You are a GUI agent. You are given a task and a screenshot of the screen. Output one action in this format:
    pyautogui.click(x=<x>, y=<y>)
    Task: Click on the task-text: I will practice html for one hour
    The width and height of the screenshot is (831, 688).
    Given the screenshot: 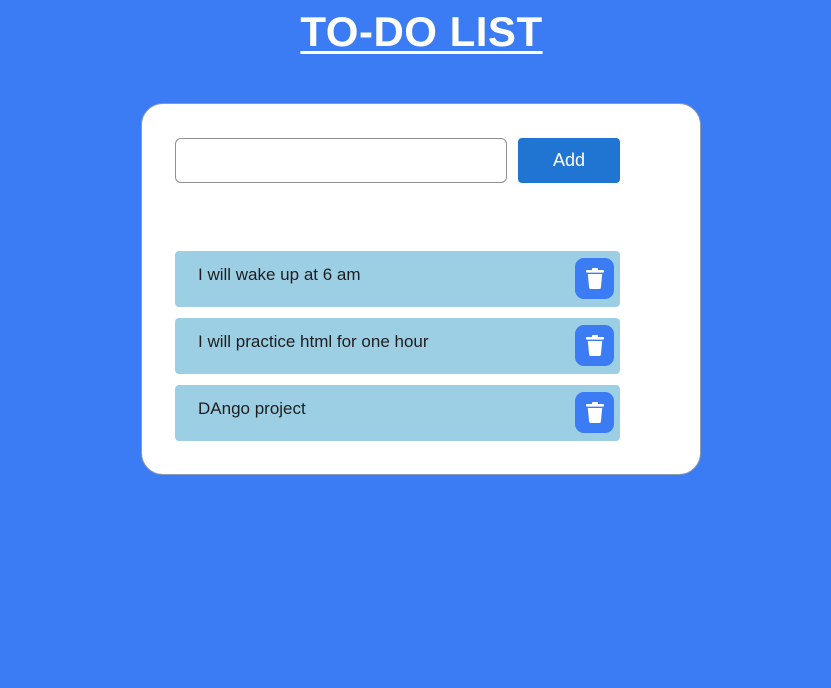 What is the action you would take?
    pyautogui.click(x=313, y=341)
    